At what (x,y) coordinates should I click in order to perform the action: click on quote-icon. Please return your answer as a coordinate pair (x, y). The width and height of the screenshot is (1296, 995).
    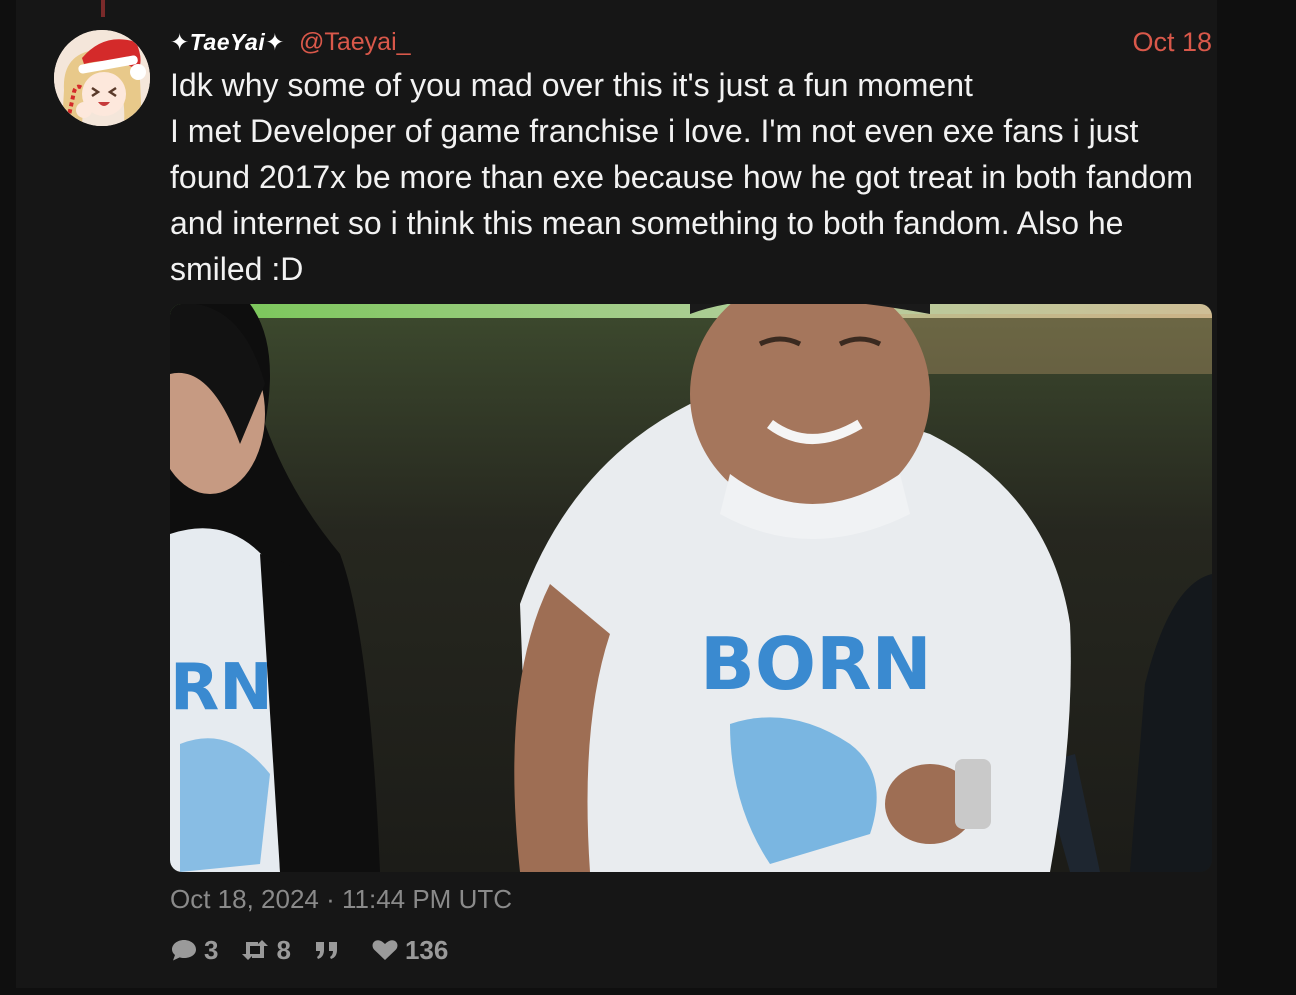
    Looking at the image, I should click on (327, 950).